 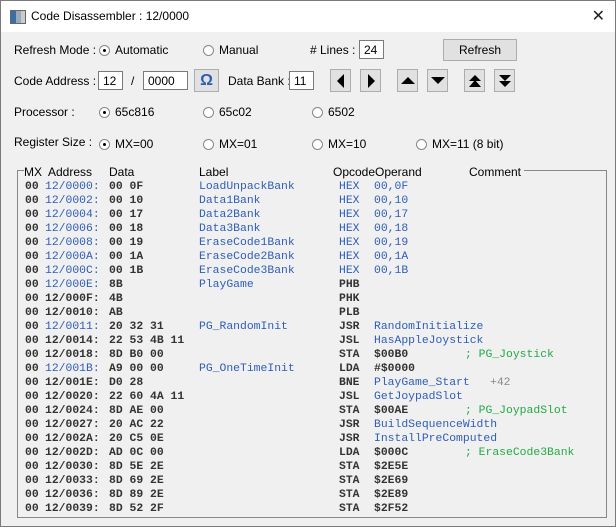 I want to click on processor-label: Processor :, so click(x=44, y=112).